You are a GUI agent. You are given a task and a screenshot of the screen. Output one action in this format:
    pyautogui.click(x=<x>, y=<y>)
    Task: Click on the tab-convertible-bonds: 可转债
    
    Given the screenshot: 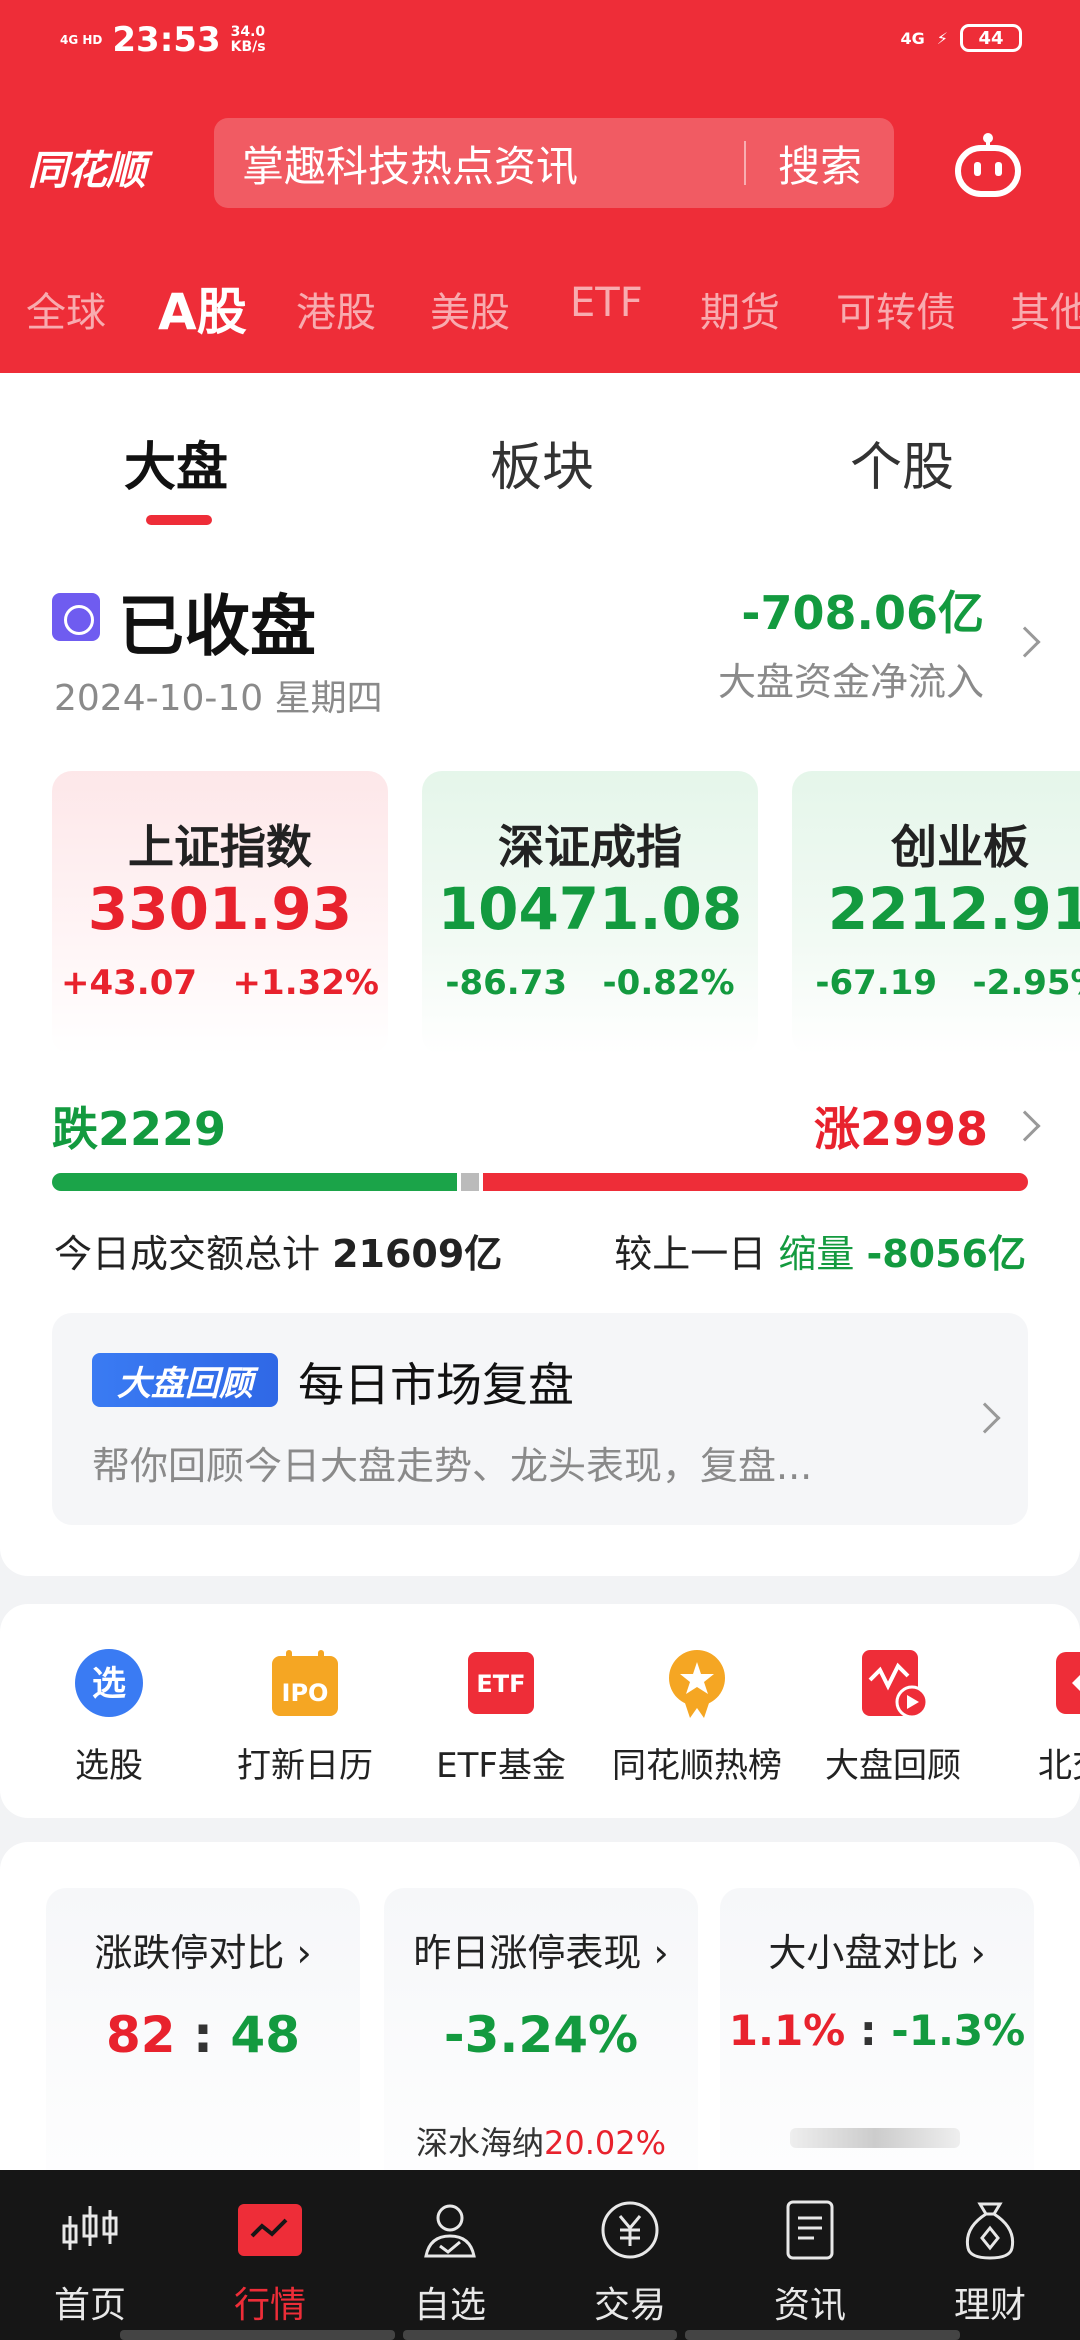 What is the action you would take?
    pyautogui.click(x=896, y=309)
    